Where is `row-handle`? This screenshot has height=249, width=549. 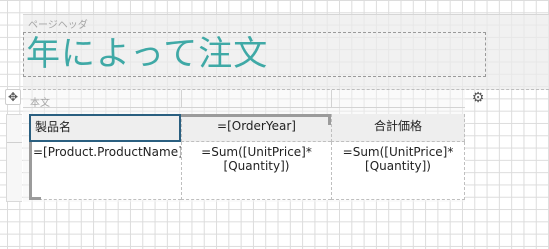 row-handle is located at coordinates (14, 158).